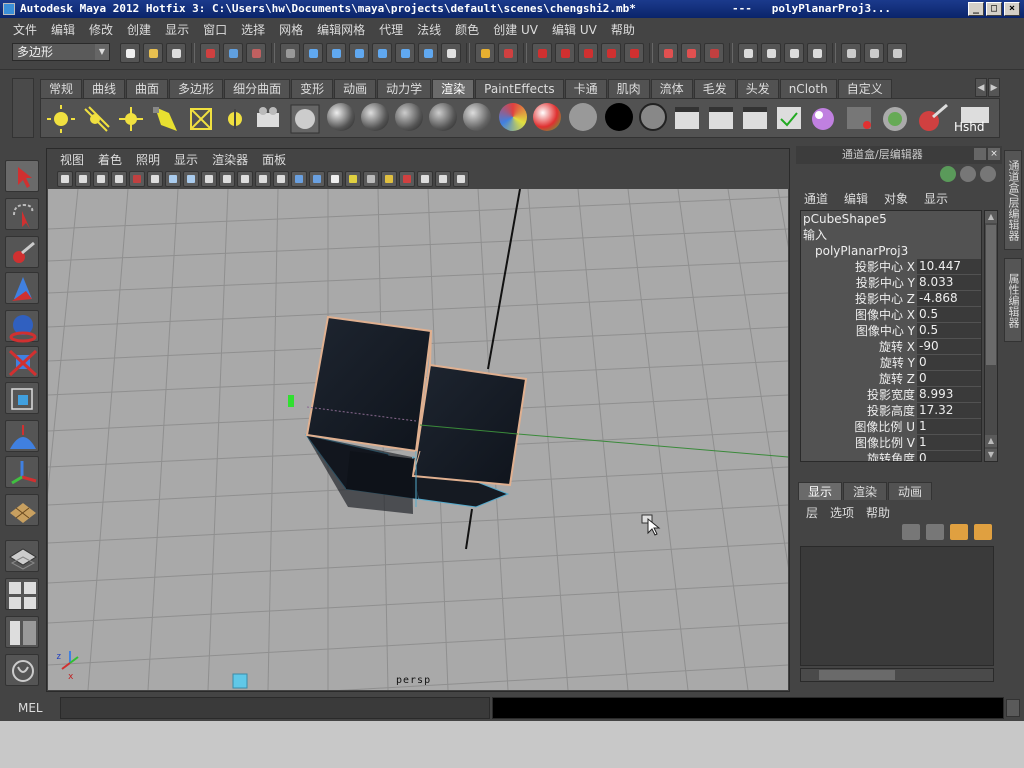  I want to click on select-misc-icon, so click(428, 53).